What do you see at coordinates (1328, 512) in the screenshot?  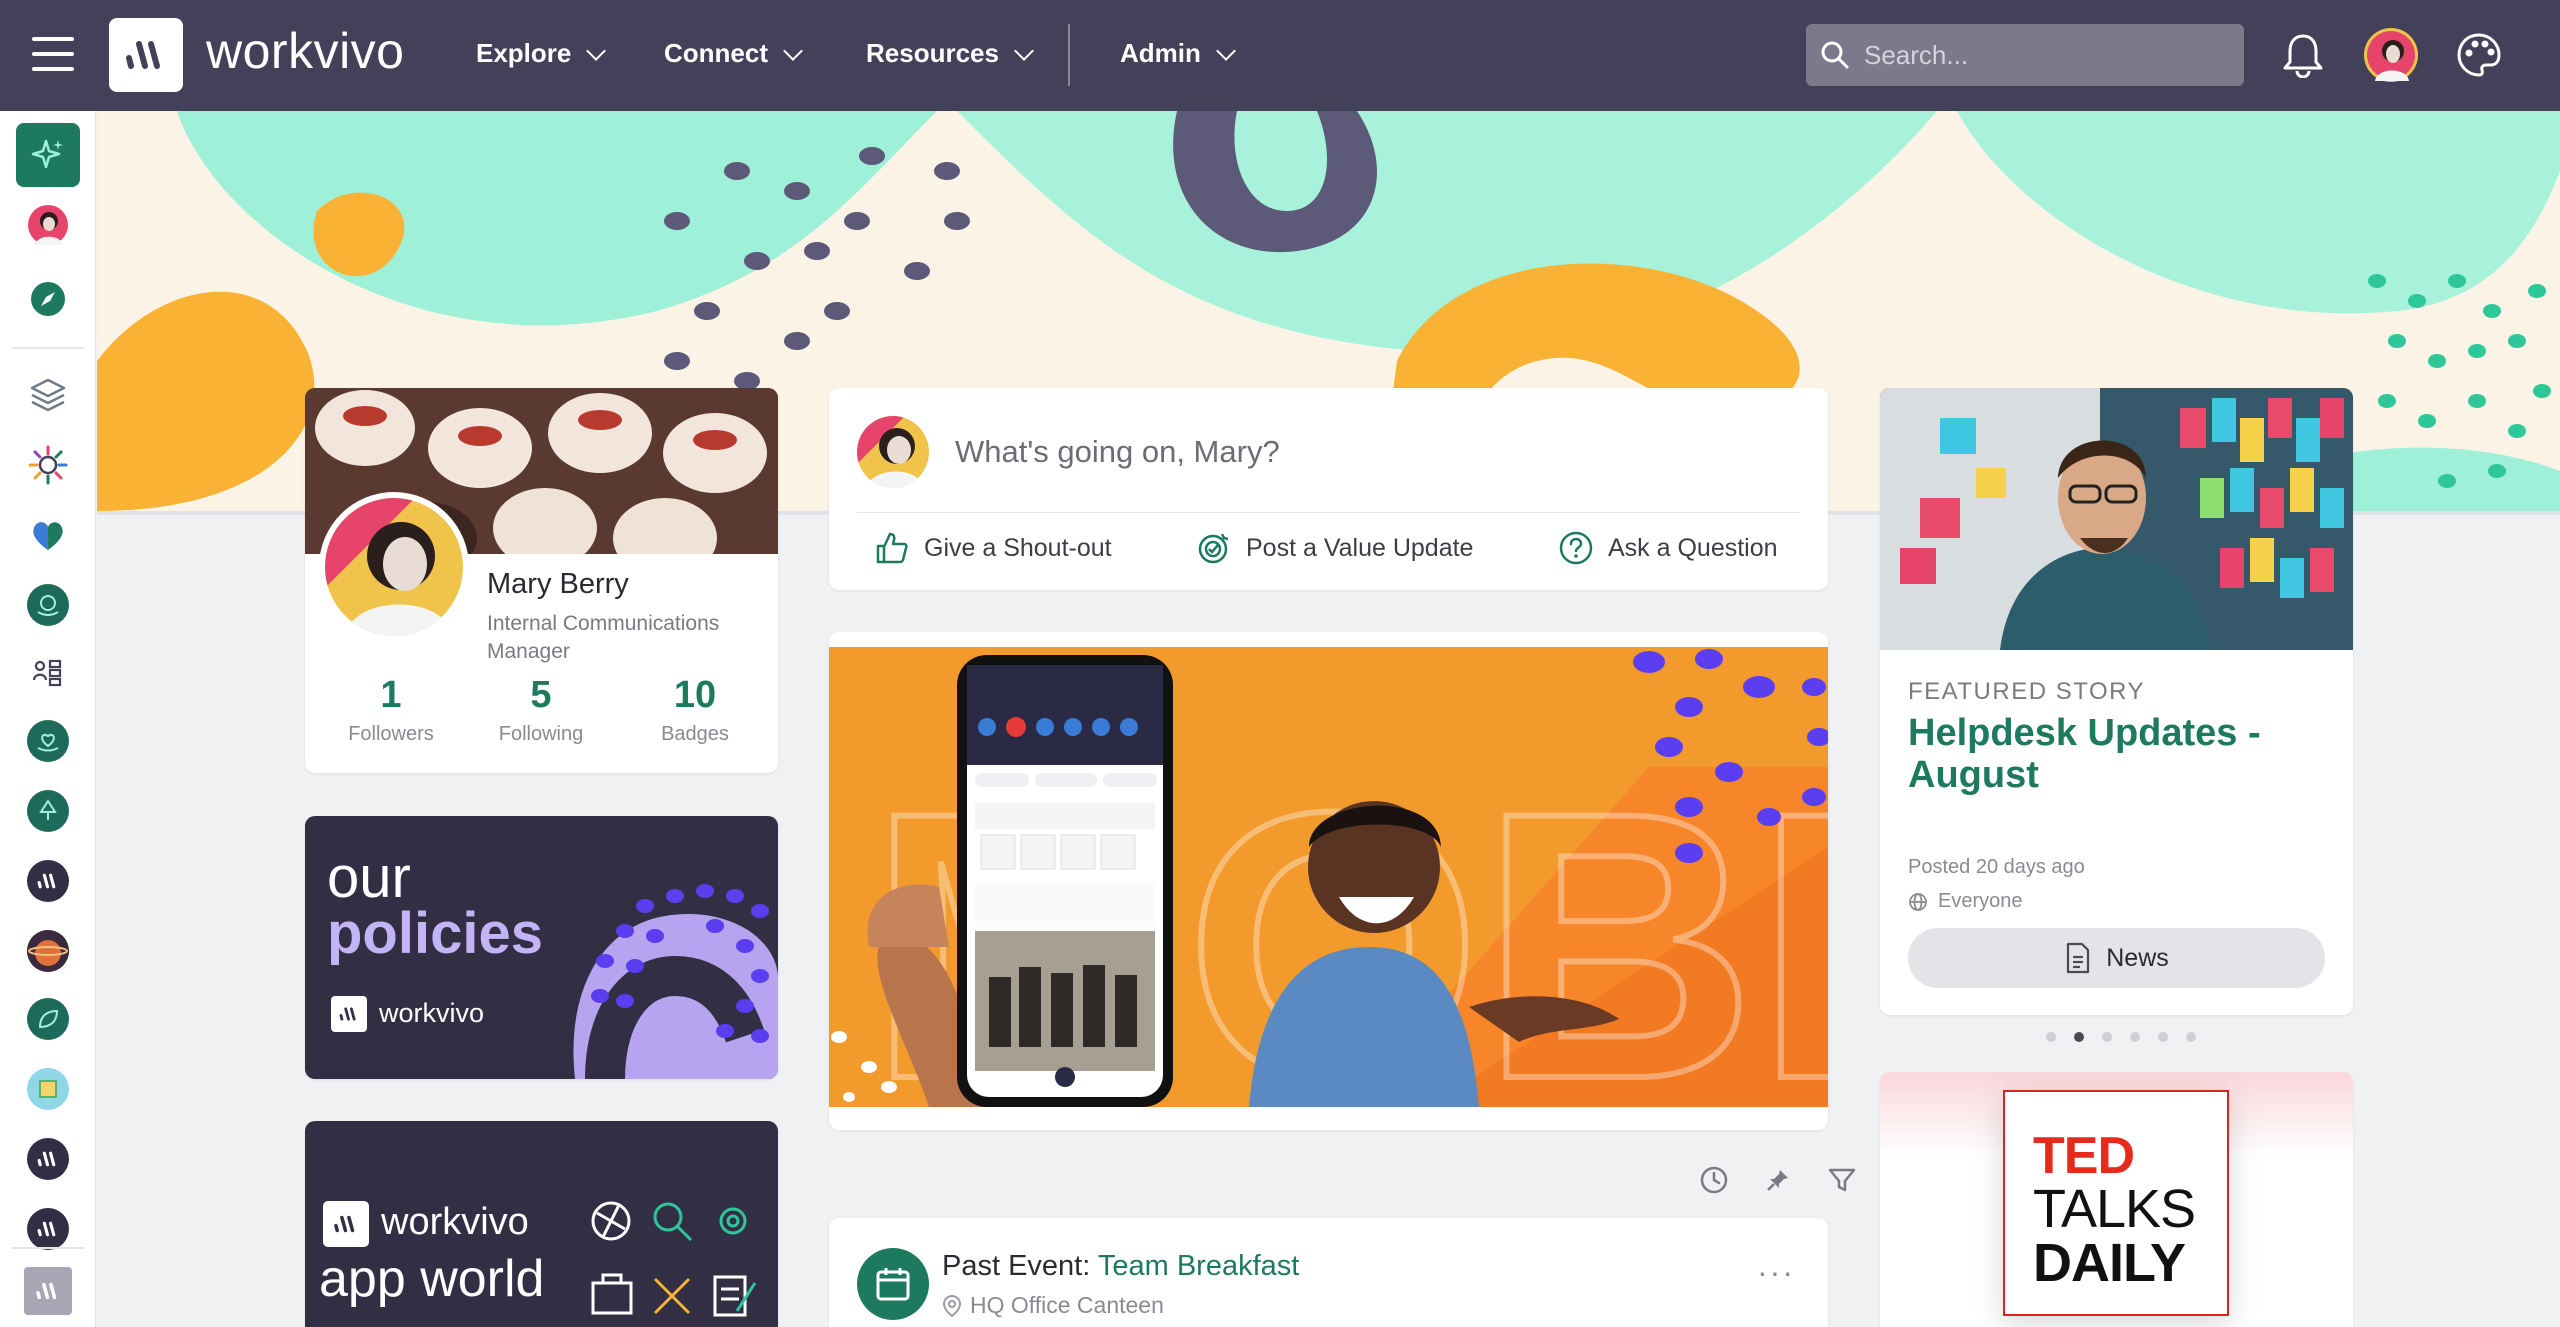 I see `composer-divider` at bounding box center [1328, 512].